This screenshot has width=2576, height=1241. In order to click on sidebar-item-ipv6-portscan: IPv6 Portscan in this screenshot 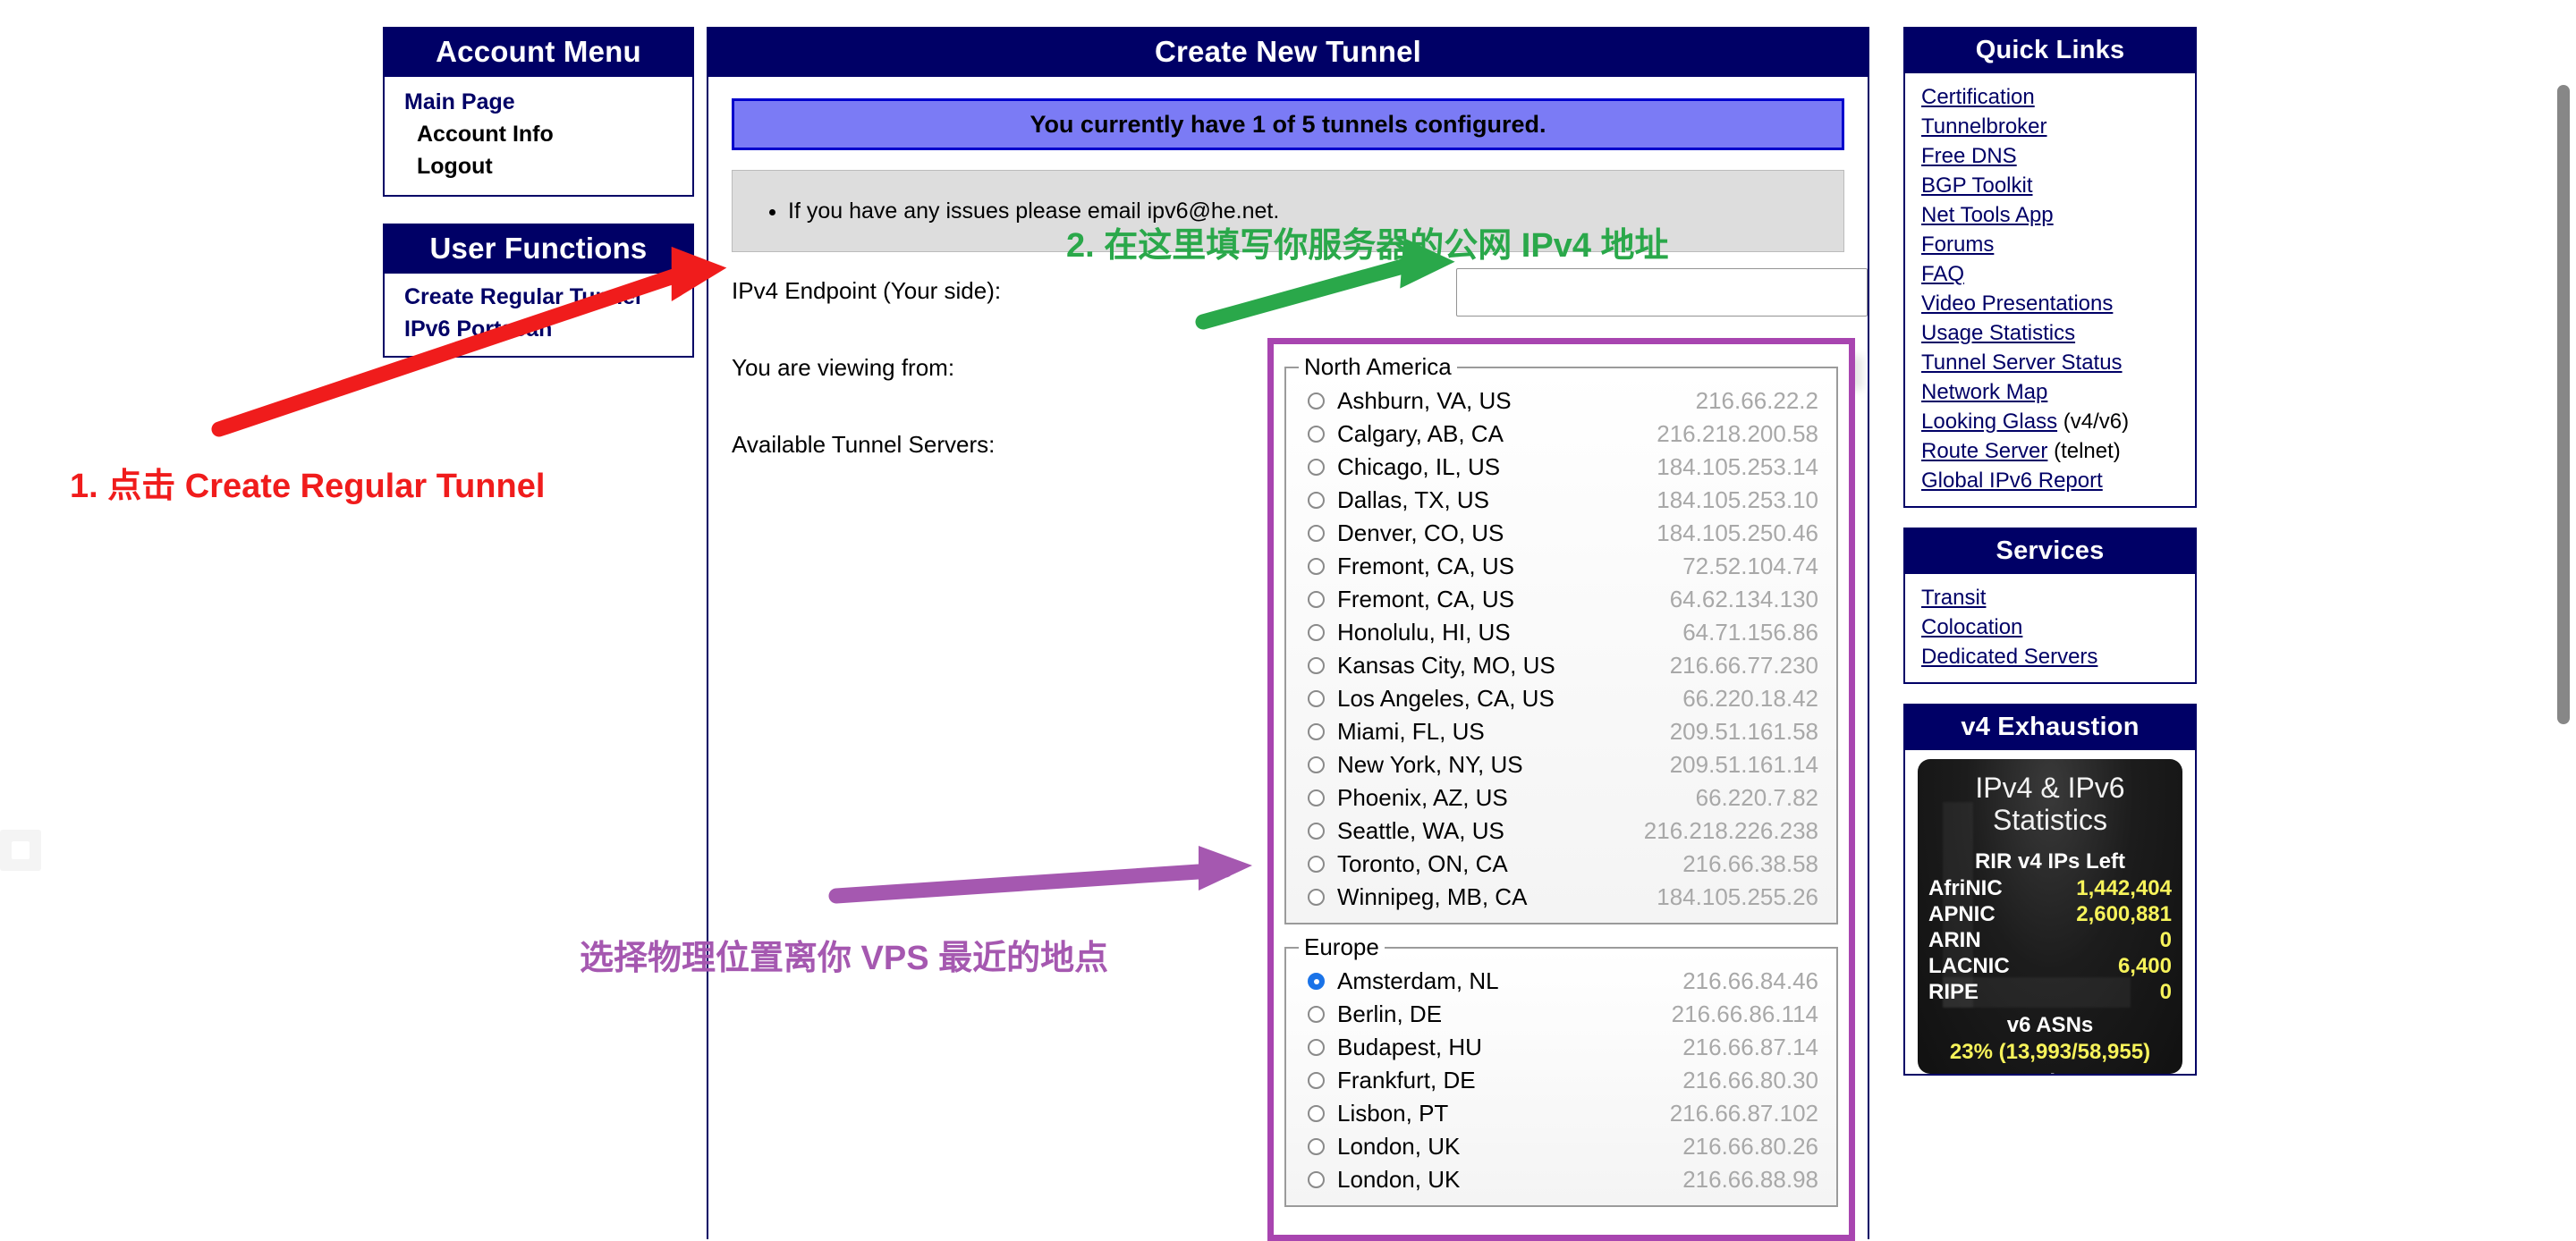, I will do `click(538, 329)`.